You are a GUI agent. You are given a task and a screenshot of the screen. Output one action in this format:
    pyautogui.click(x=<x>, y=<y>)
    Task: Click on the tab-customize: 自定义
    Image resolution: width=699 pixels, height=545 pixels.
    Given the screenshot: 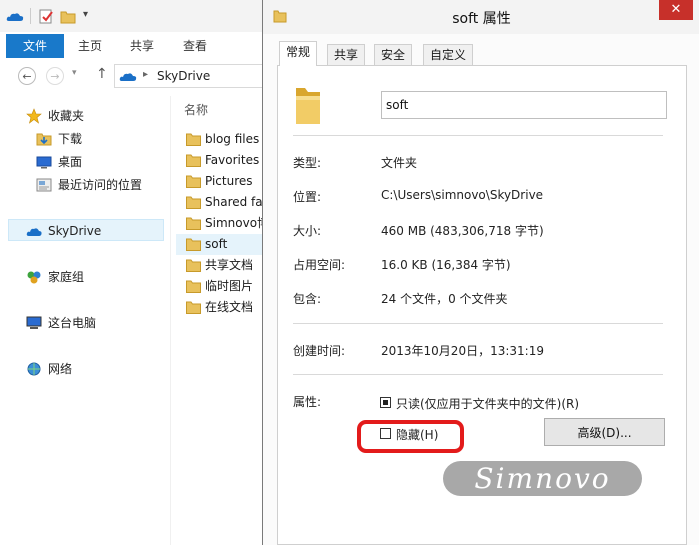 What is the action you would take?
    pyautogui.click(x=448, y=55)
    